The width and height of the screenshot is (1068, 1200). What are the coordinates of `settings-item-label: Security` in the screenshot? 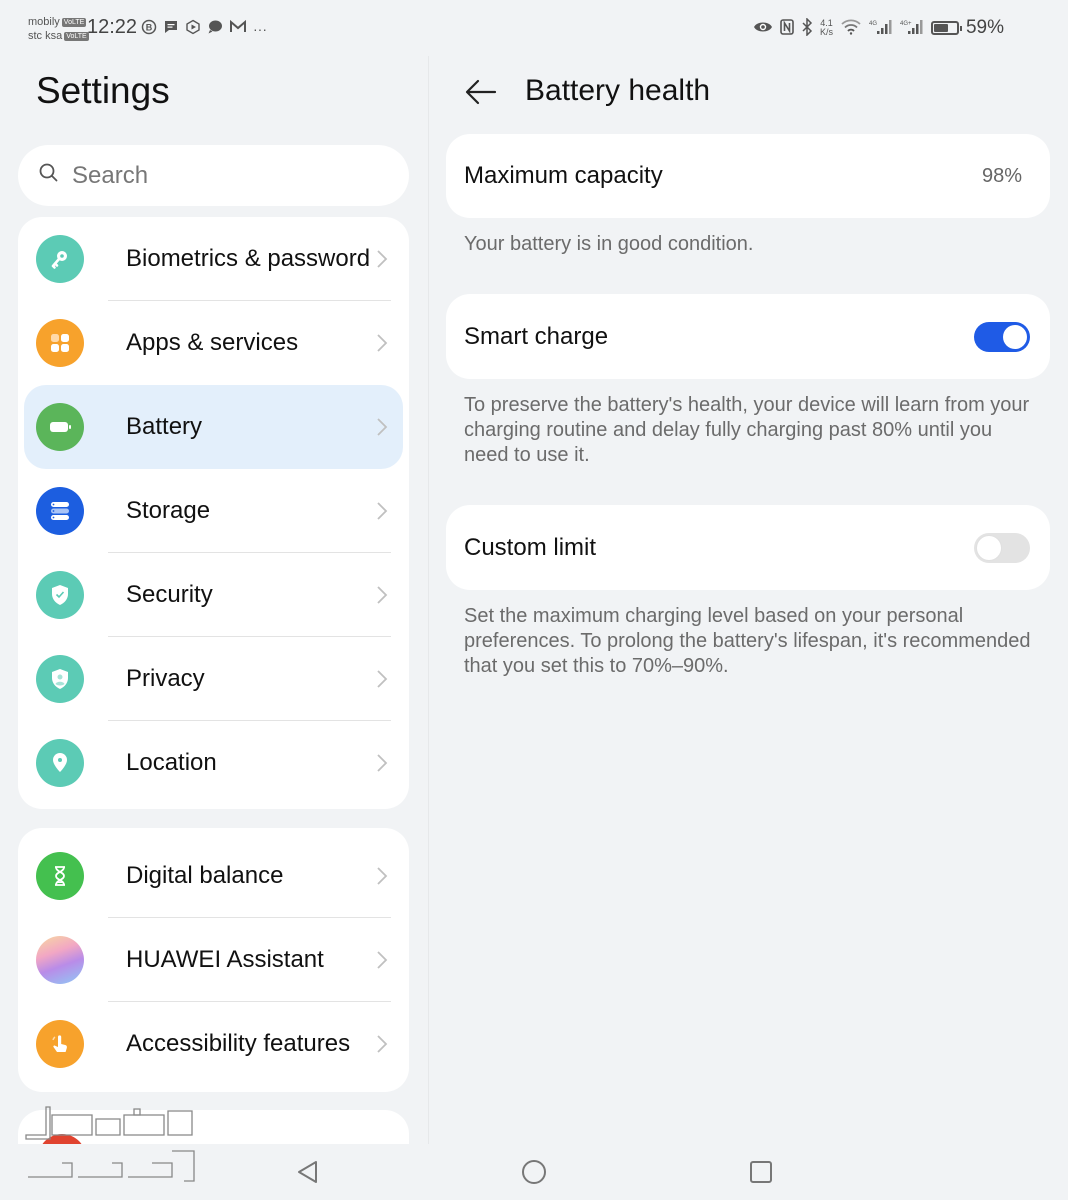 It's located at (169, 594).